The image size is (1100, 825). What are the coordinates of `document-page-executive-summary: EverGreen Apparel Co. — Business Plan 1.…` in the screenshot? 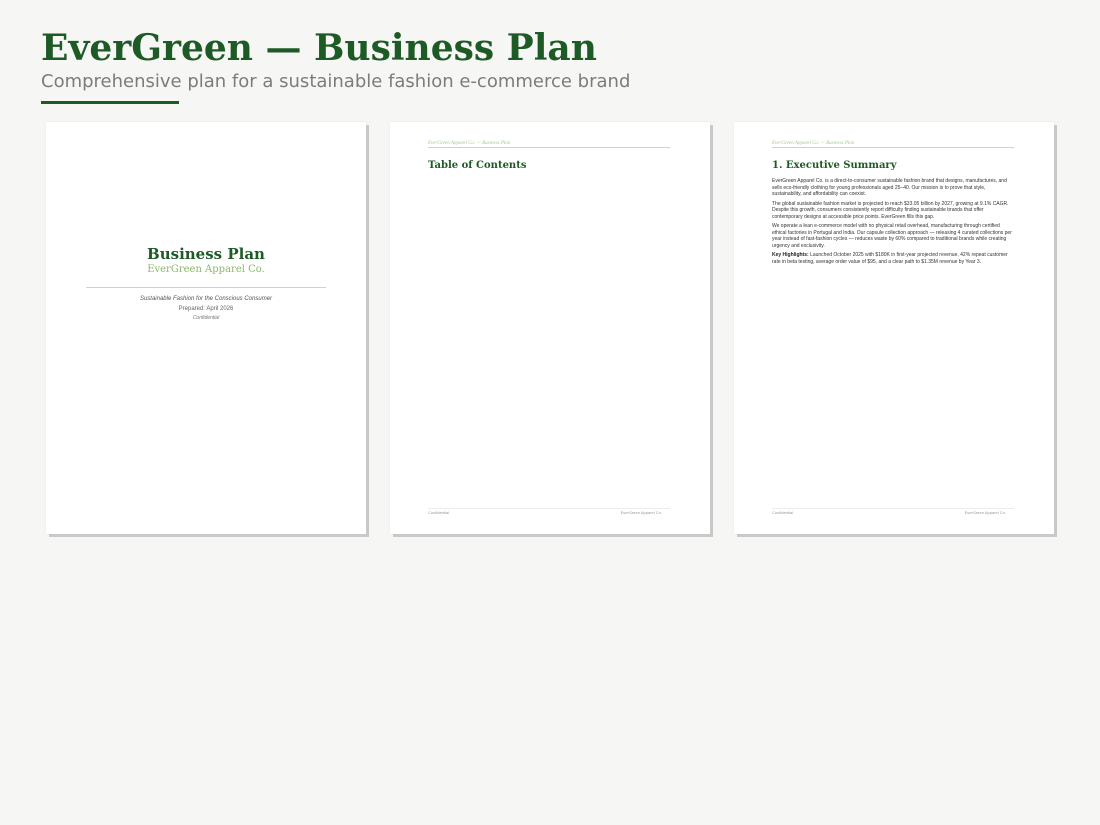 It's located at (894, 328).